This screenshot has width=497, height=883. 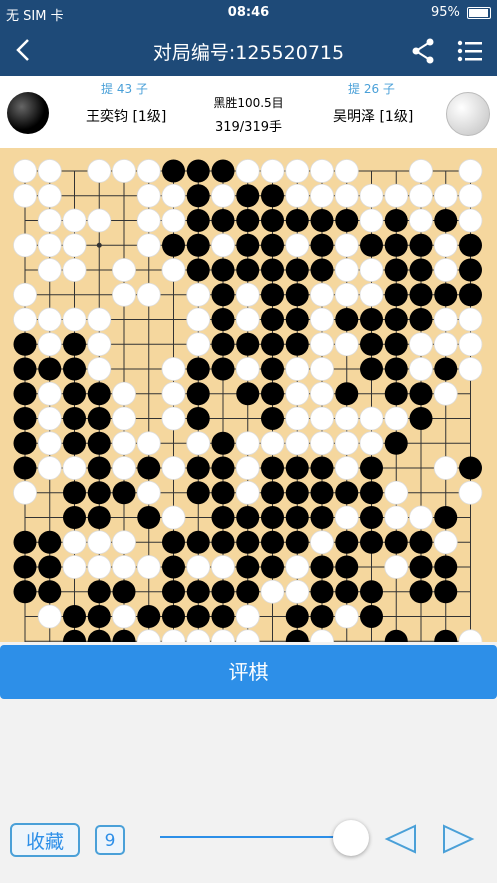 What do you see at coordinates (248, 127) in the screenshot?
I see `move-count: 319/319手` at bounding box center [248, 127].